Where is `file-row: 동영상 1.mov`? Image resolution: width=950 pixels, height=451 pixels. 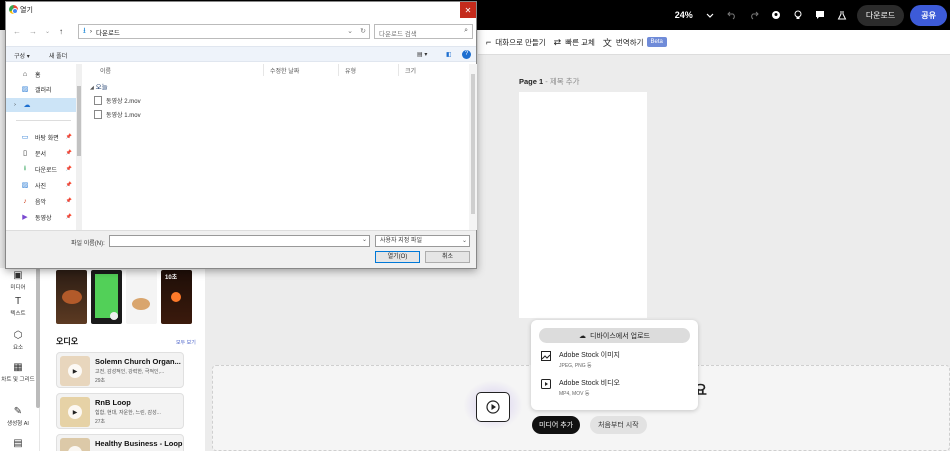 file-row: 동영상 1.mov is located at coordinates (194, 114).